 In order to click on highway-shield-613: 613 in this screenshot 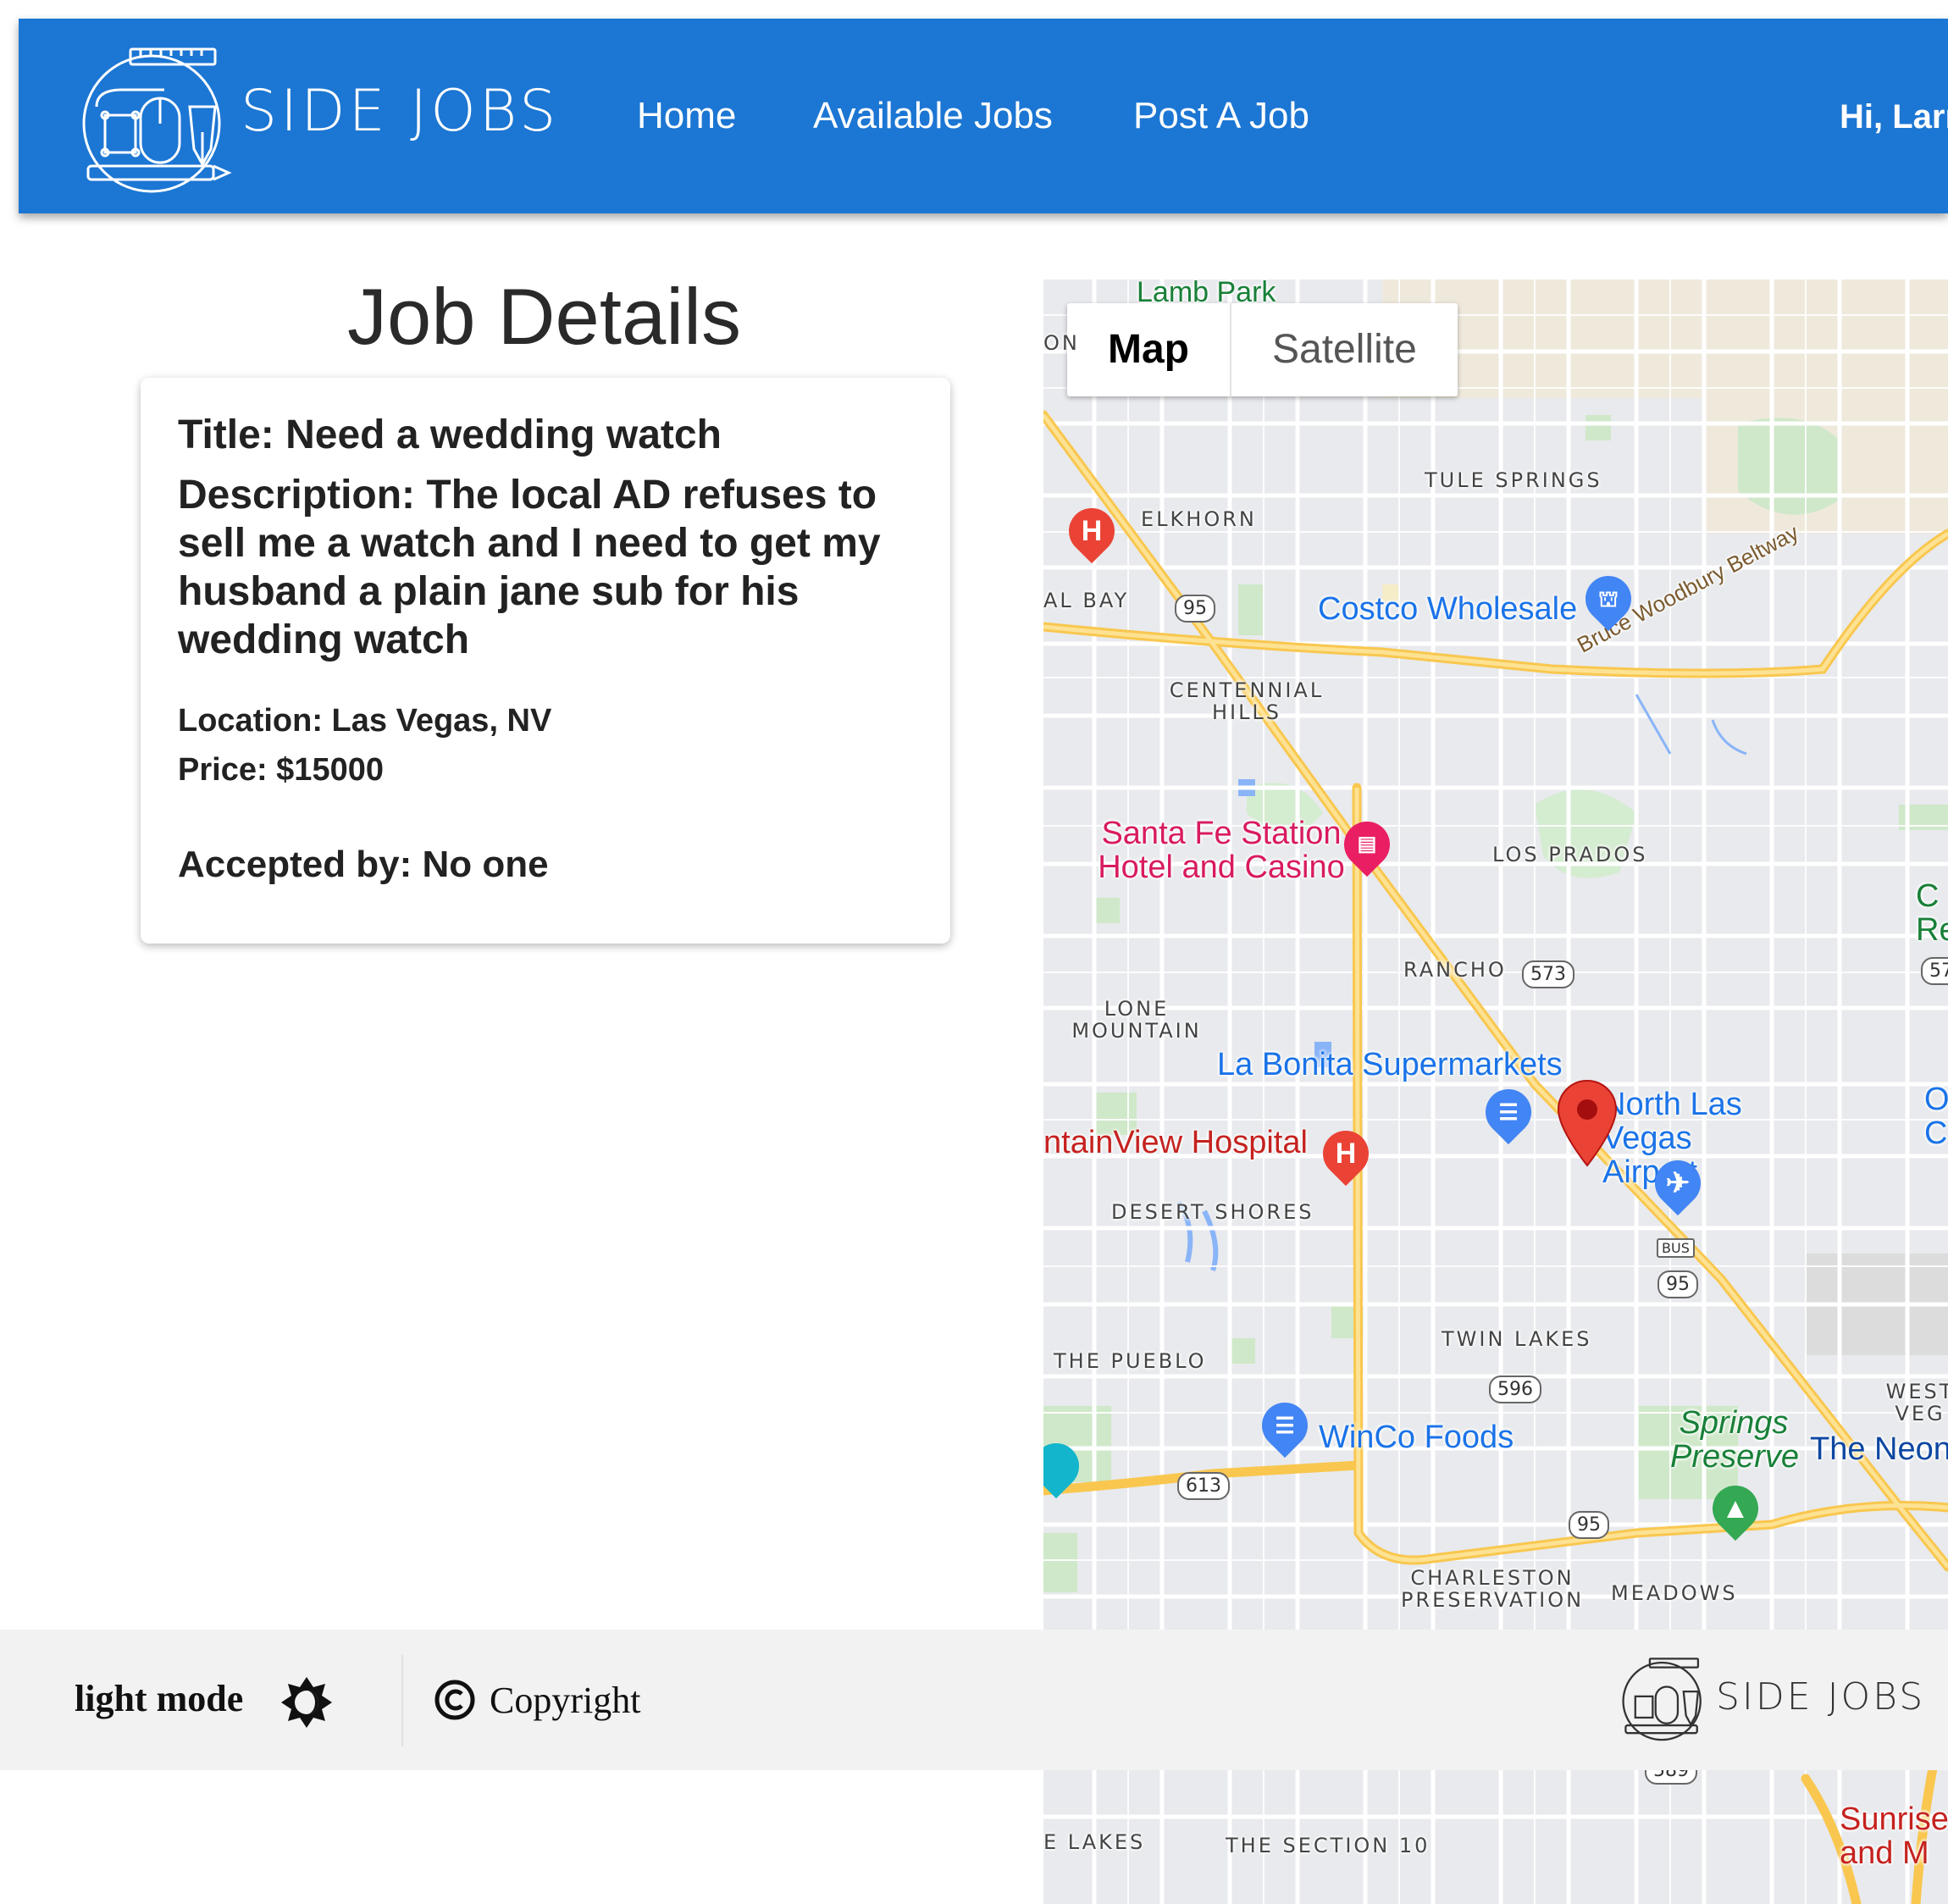, I will do `click(1203, 1486)`.